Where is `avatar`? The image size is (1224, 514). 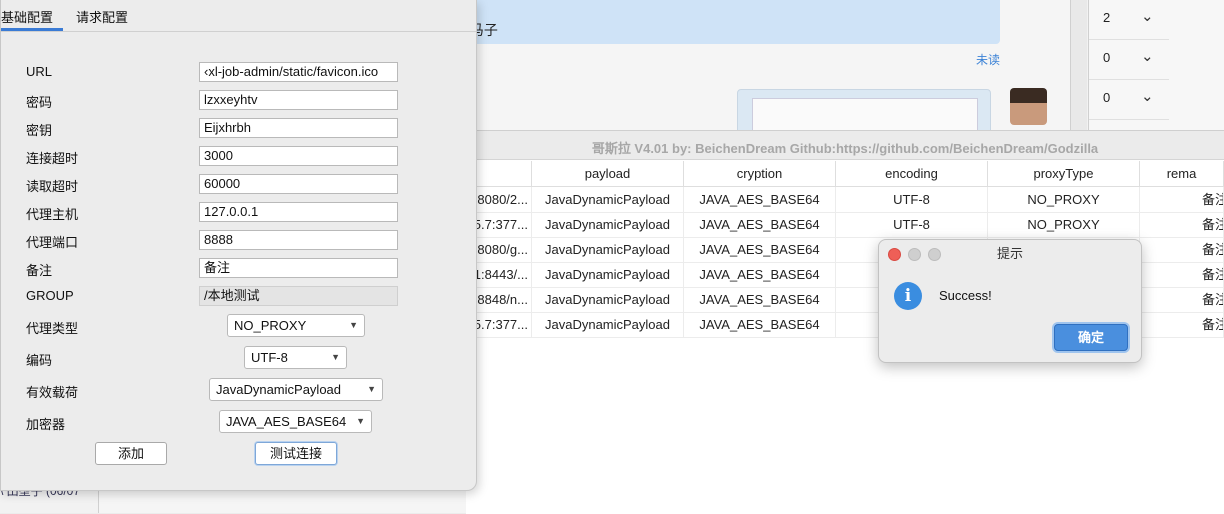
avatar is located at coordinates (1028, 106).